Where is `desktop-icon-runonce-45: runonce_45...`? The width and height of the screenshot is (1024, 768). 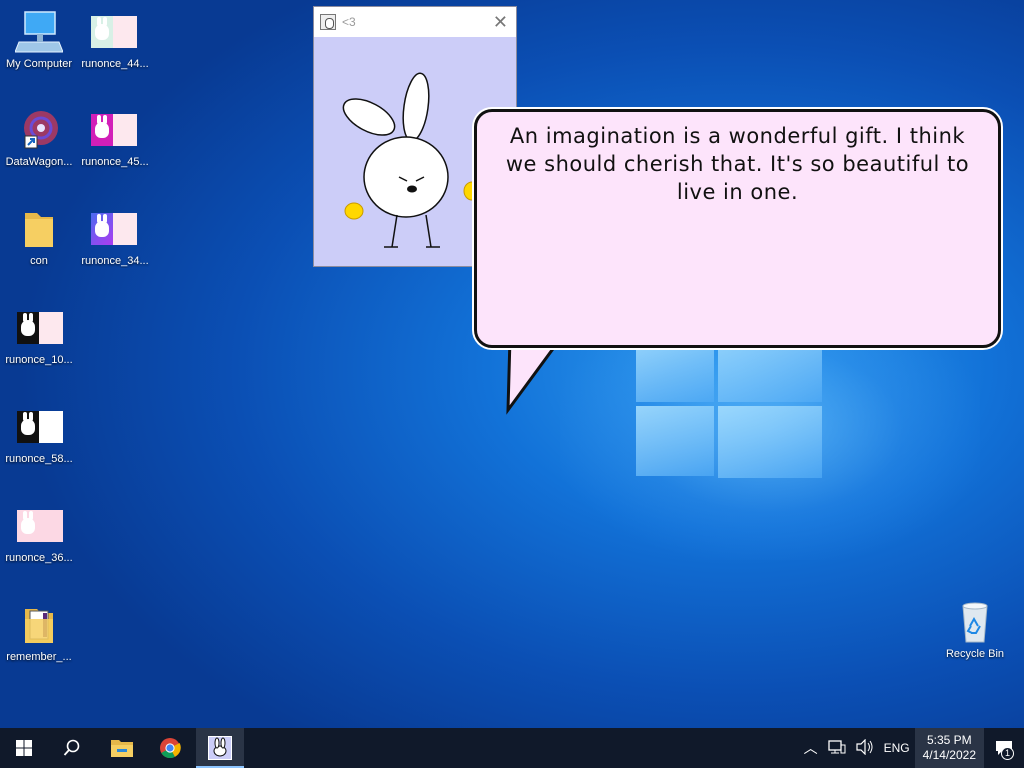
desktop-icon-runonce-45: runonce_45... is located at coordinates (115, 138).